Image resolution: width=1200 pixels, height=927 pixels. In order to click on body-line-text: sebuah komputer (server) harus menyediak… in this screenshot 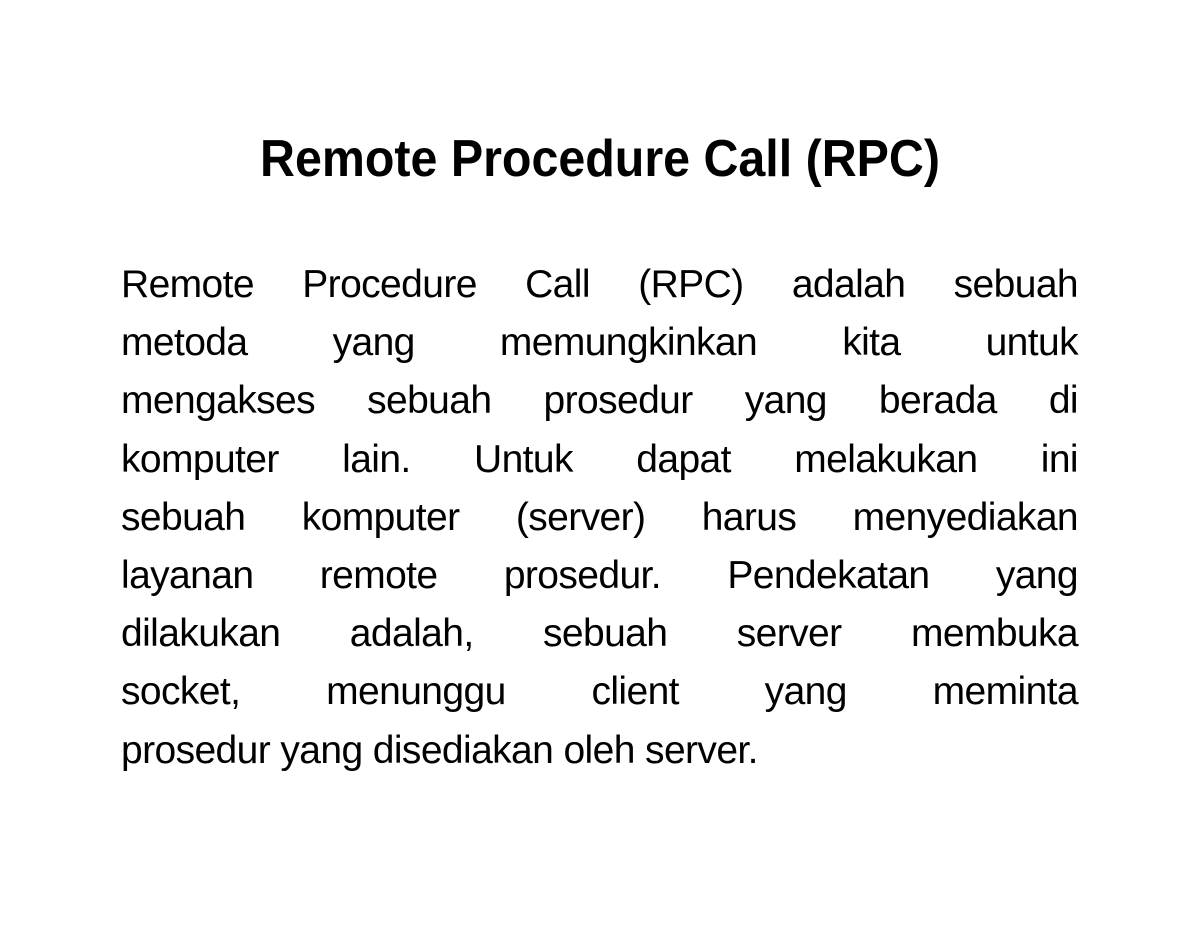, I will do `click(600, 517)`.